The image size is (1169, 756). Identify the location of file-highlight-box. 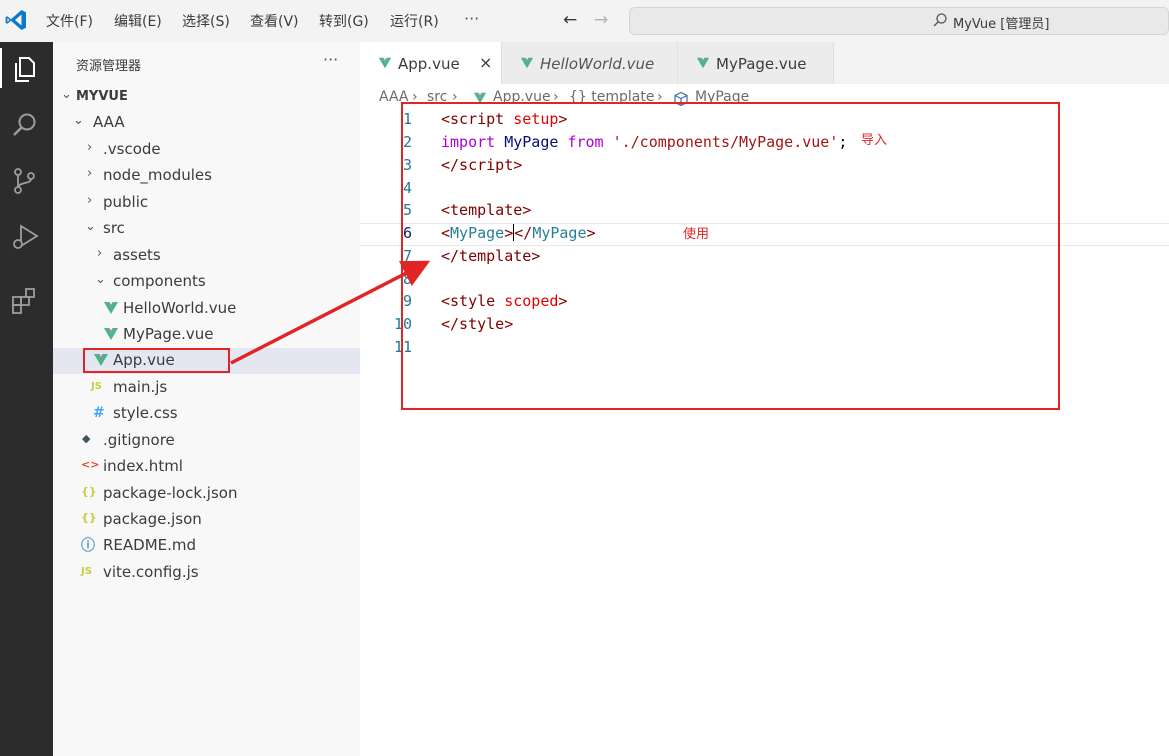
(156, 360).